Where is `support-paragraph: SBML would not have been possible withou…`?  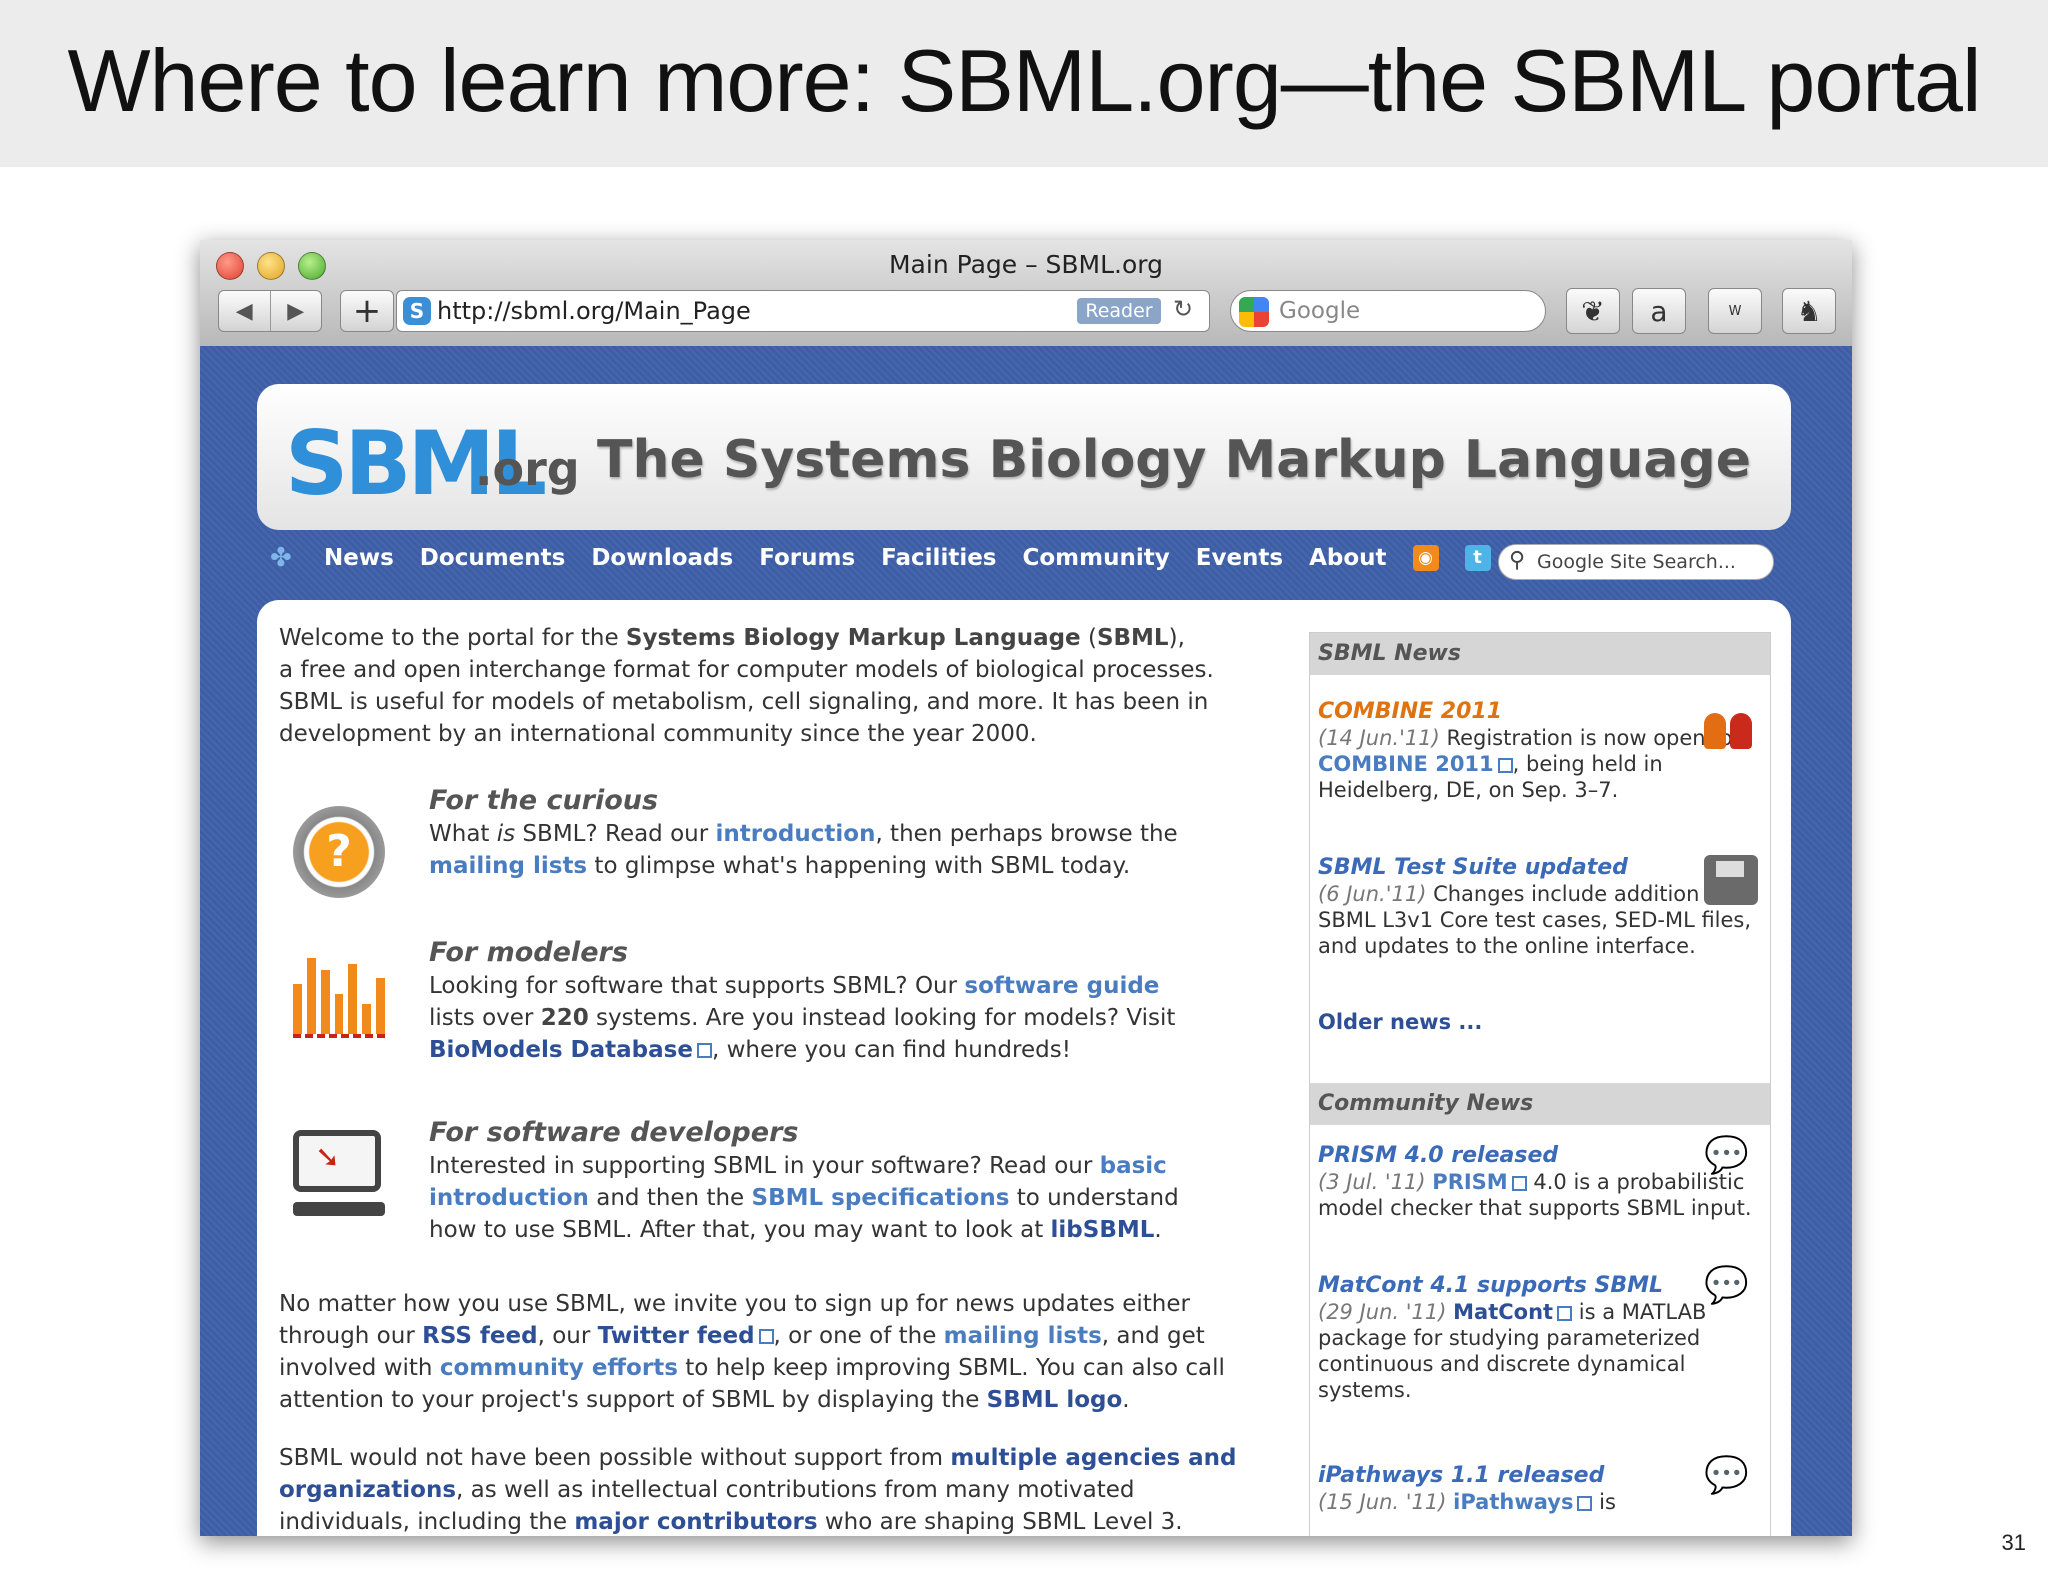
support-paragraph: SBML would not have been possible withou… is located at coordinates (784, 1489).